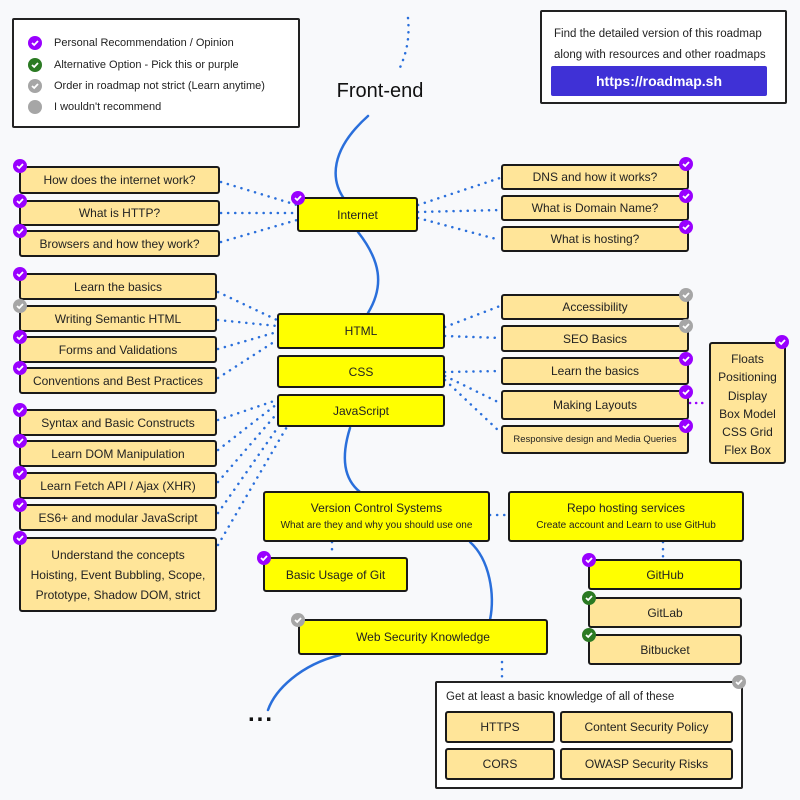  I want to click on node-gitlab: GitLab, so click(665, 612).